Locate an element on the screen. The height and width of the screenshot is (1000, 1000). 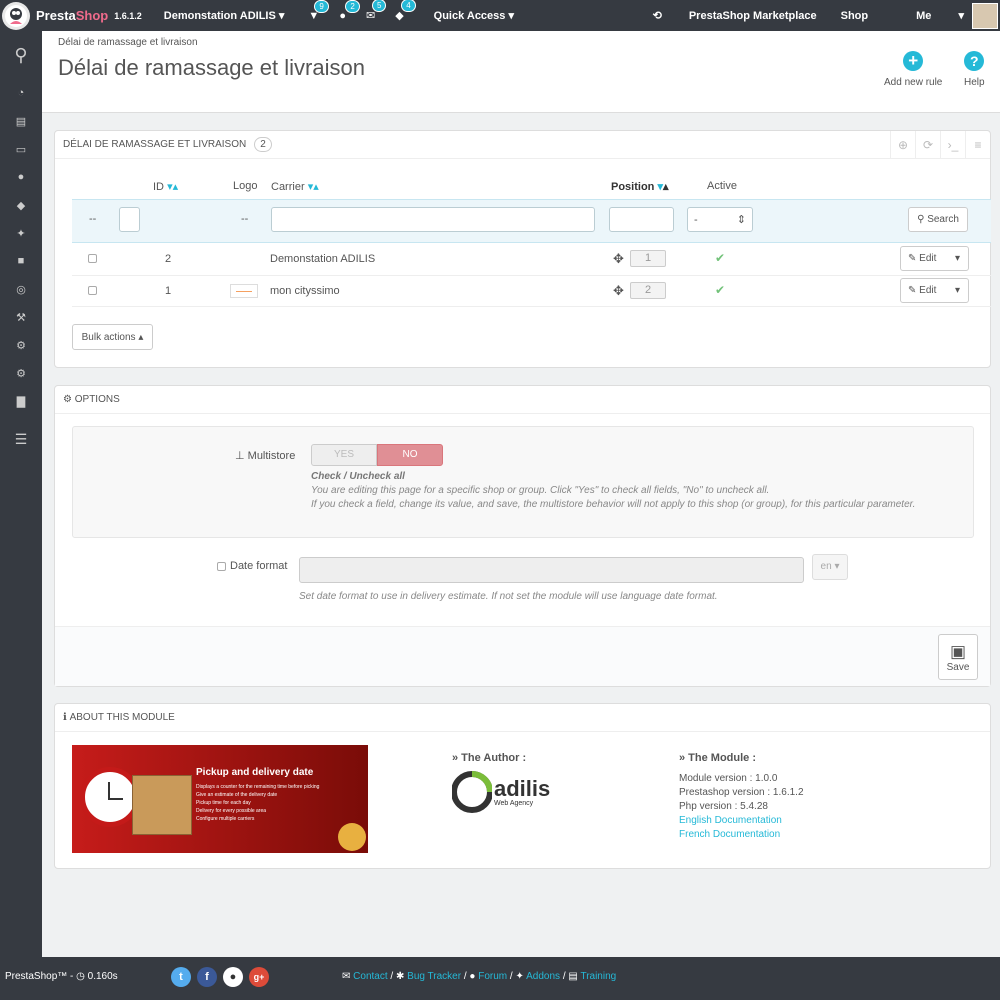
notification-badge: 9 is located at coordinates (321, 6).